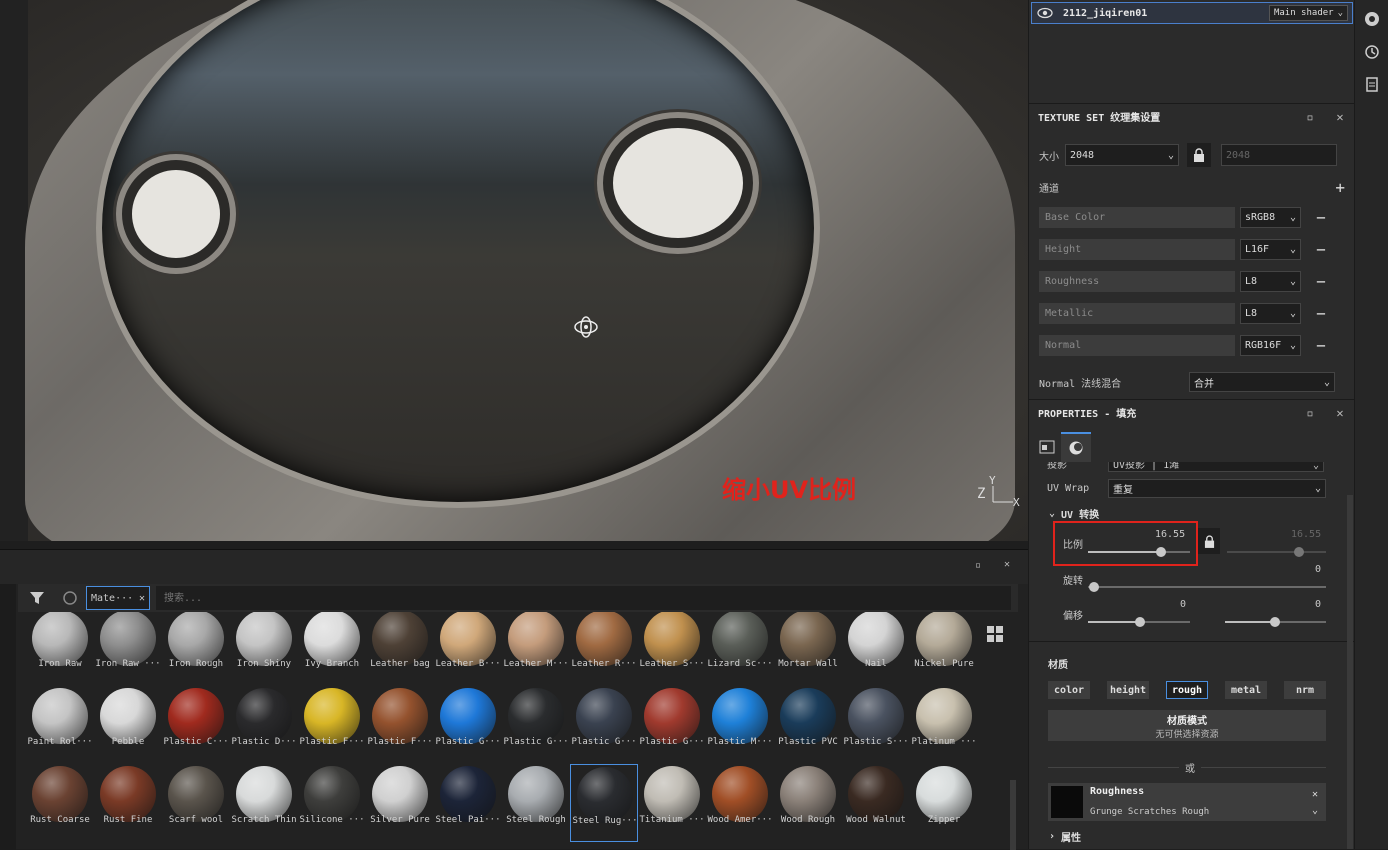 The image size is (1388, 850). I want to click on normal-mix-select: 合并 ⌄, so click(1262, 382).